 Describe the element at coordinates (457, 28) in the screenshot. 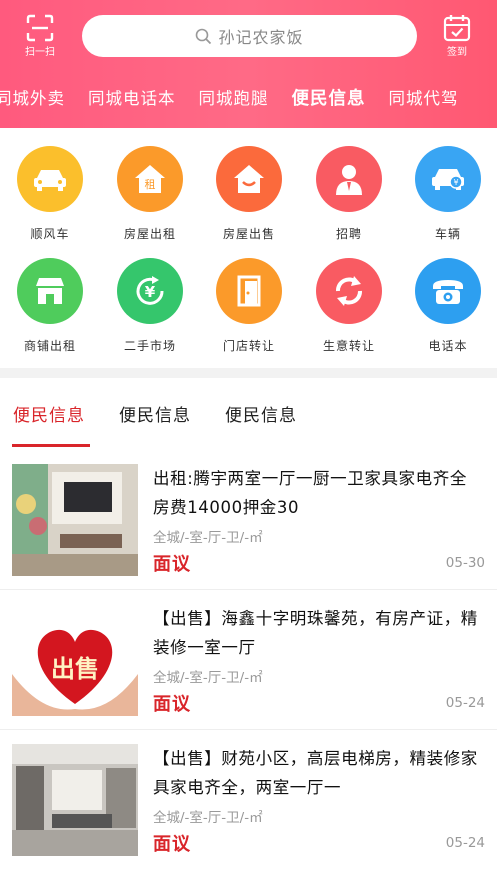

I see `calendar-check-icon` at that location.